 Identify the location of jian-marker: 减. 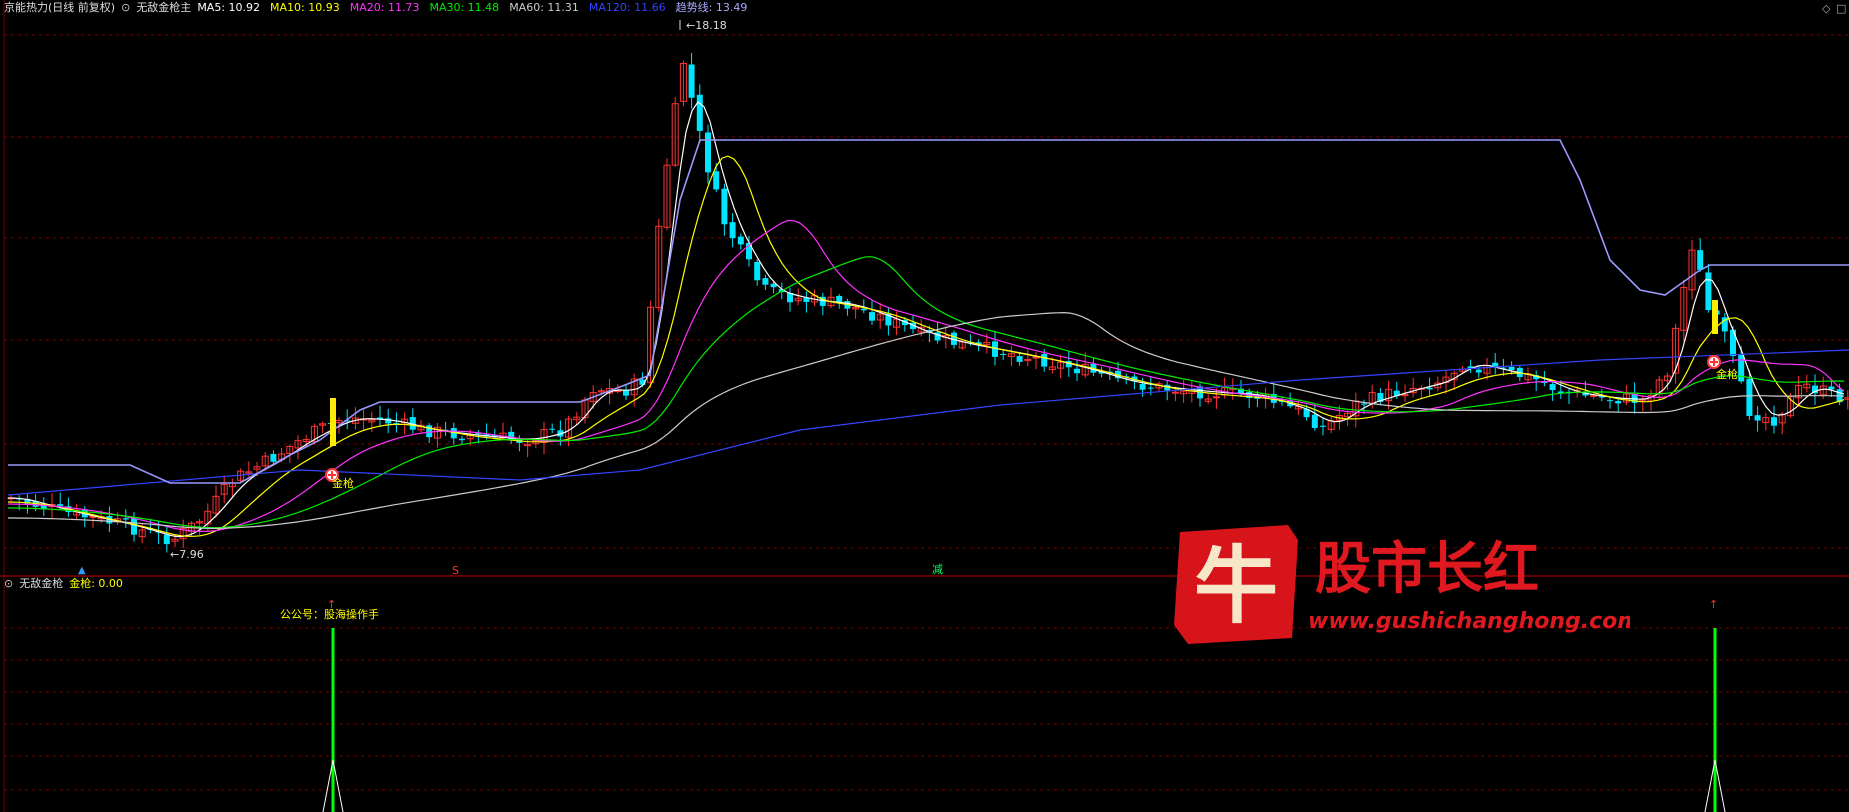
(937, 569).